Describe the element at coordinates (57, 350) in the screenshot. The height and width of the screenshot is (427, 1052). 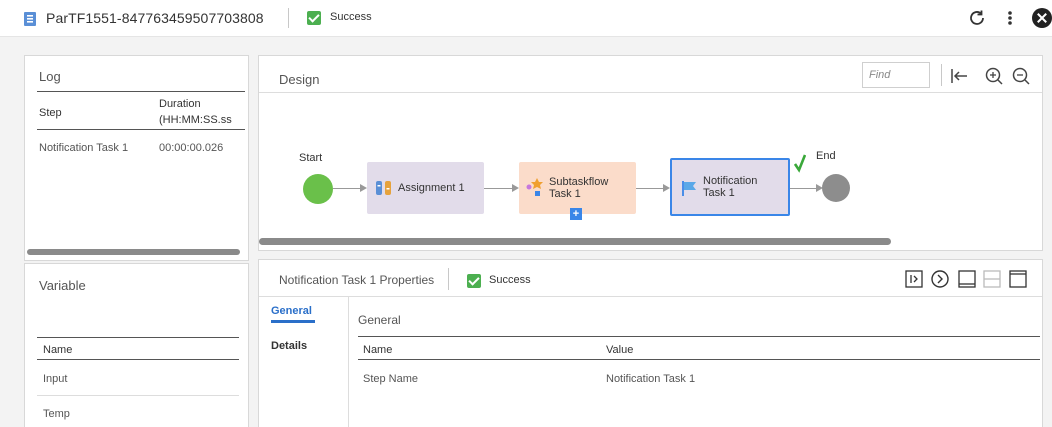
I see `variable-col-name: Name` at that location.